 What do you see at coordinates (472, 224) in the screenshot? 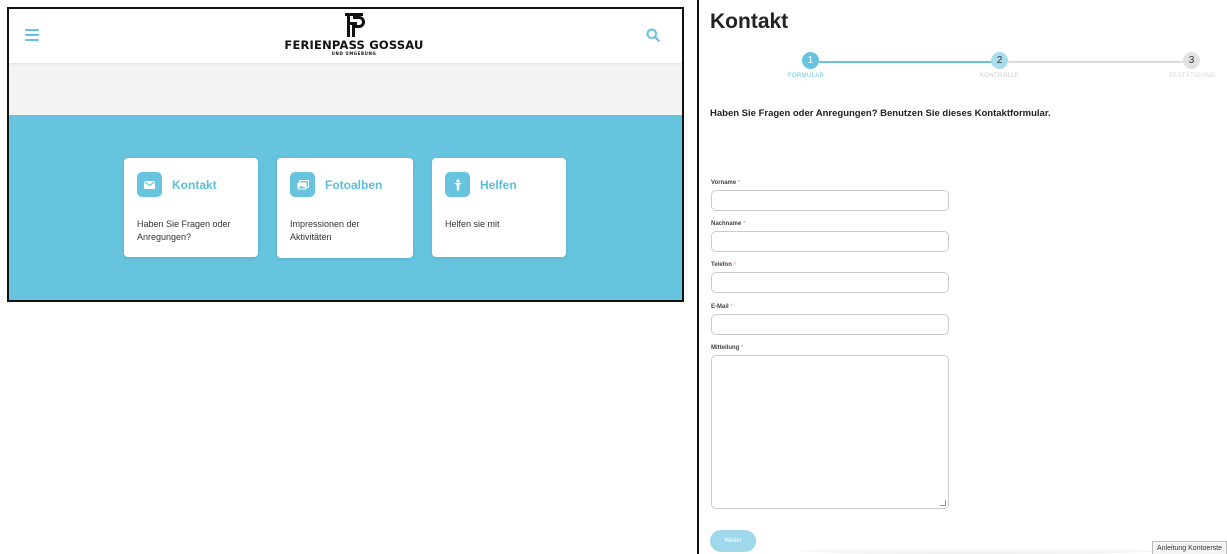
I see `tile-description: Helfen sie mit` at bounding box center [472, 224].